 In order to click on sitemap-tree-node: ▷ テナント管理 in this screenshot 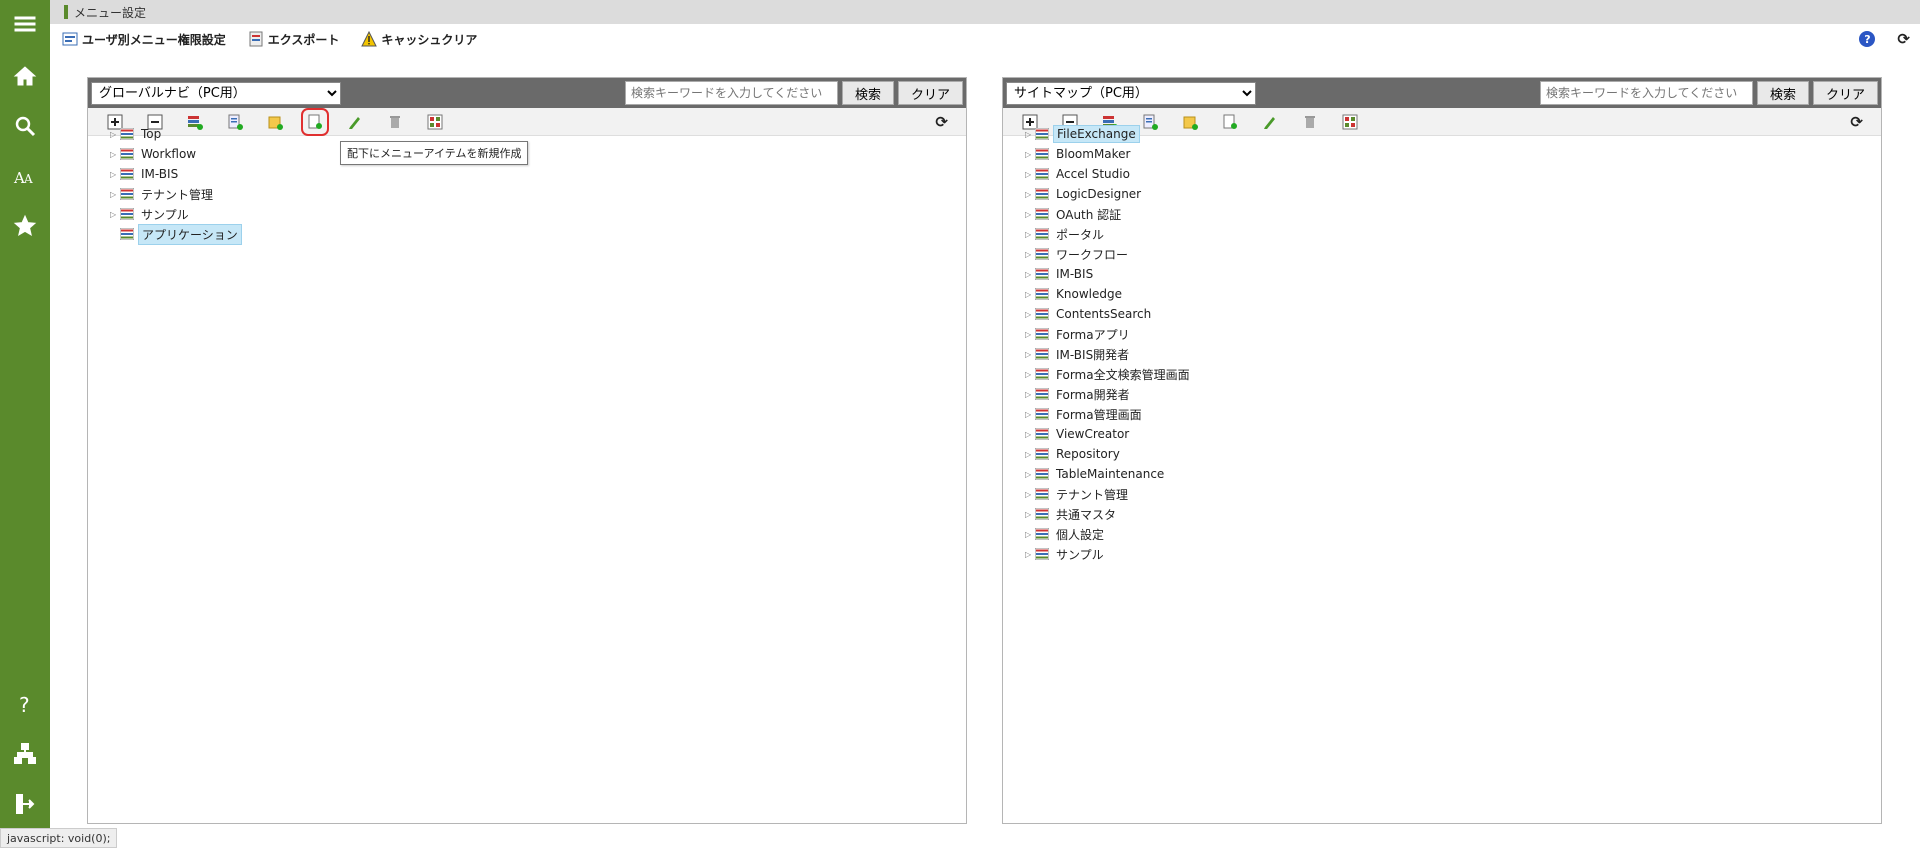, I will do `click(1109, 494)`.